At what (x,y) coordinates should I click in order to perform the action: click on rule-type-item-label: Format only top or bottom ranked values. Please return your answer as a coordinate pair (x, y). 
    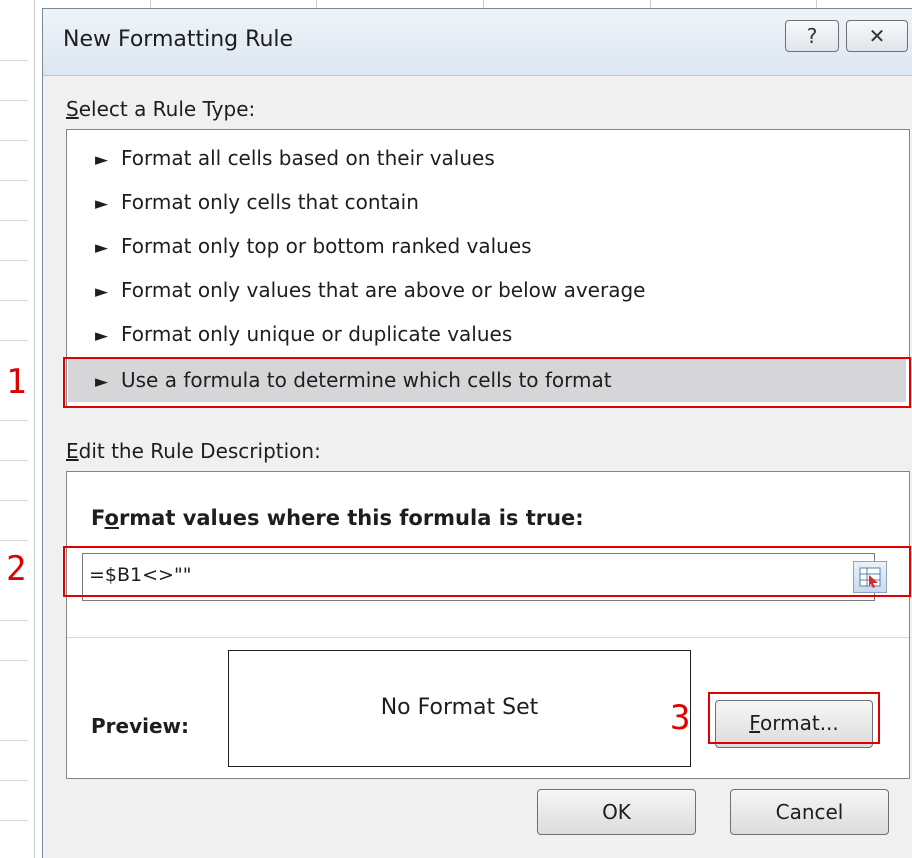
    Looking at the image, I should click on (326, 246).